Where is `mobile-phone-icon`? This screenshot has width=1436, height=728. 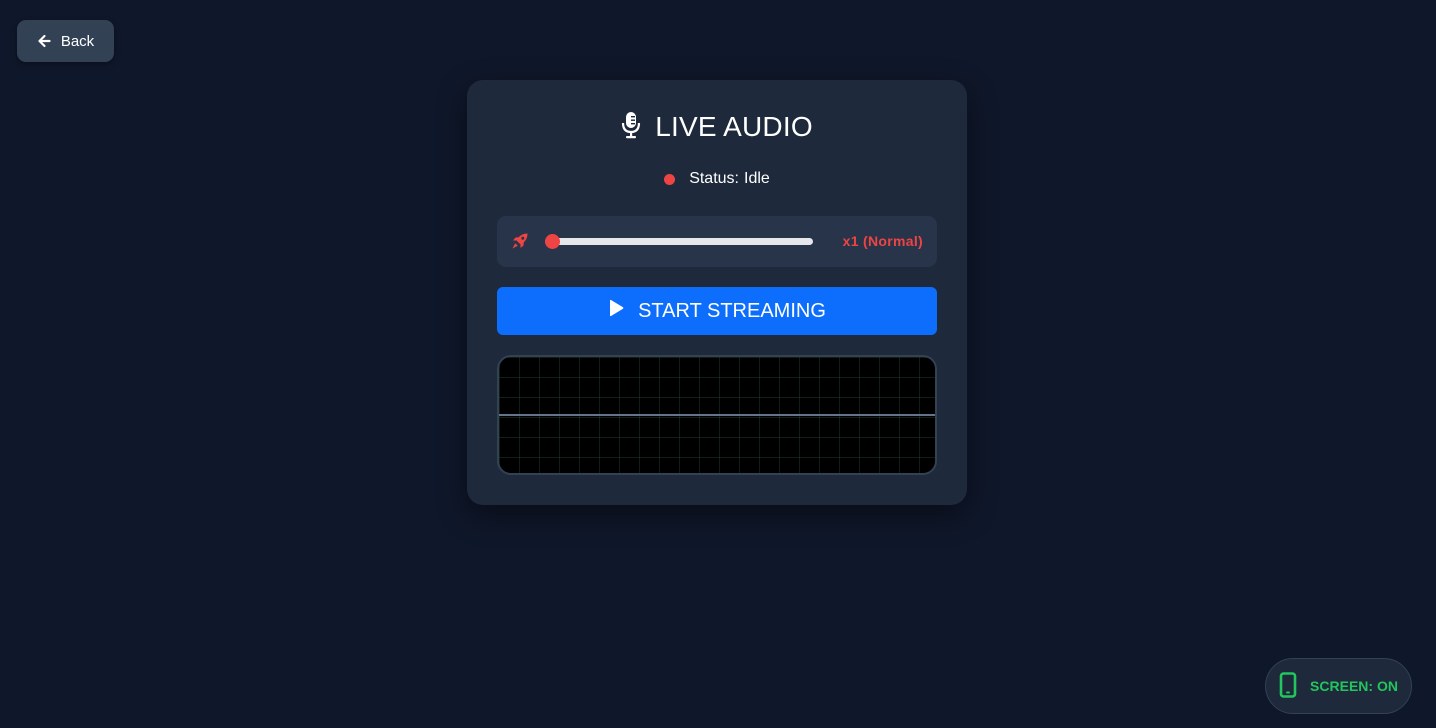 mobile-phone-icon is located at coordinates (1288, 686).